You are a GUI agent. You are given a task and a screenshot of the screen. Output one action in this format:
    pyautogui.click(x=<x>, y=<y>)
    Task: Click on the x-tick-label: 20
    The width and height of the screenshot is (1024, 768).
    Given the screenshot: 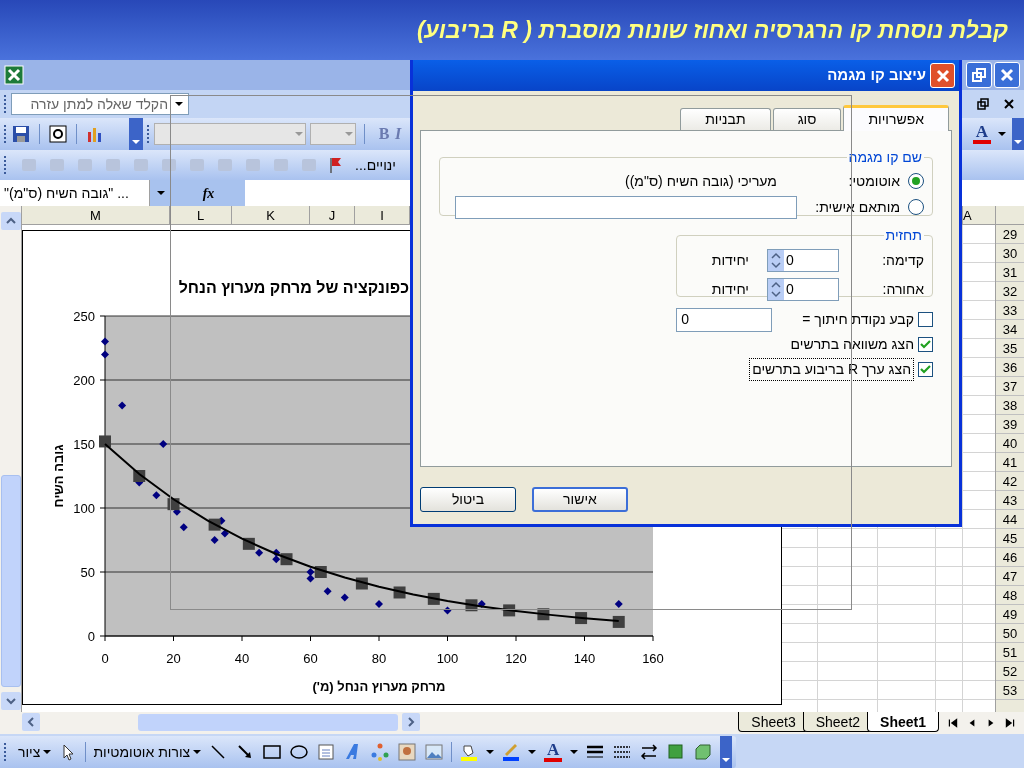 What is the action you would take?
    pyautogui.click(x=173, y=658)
    